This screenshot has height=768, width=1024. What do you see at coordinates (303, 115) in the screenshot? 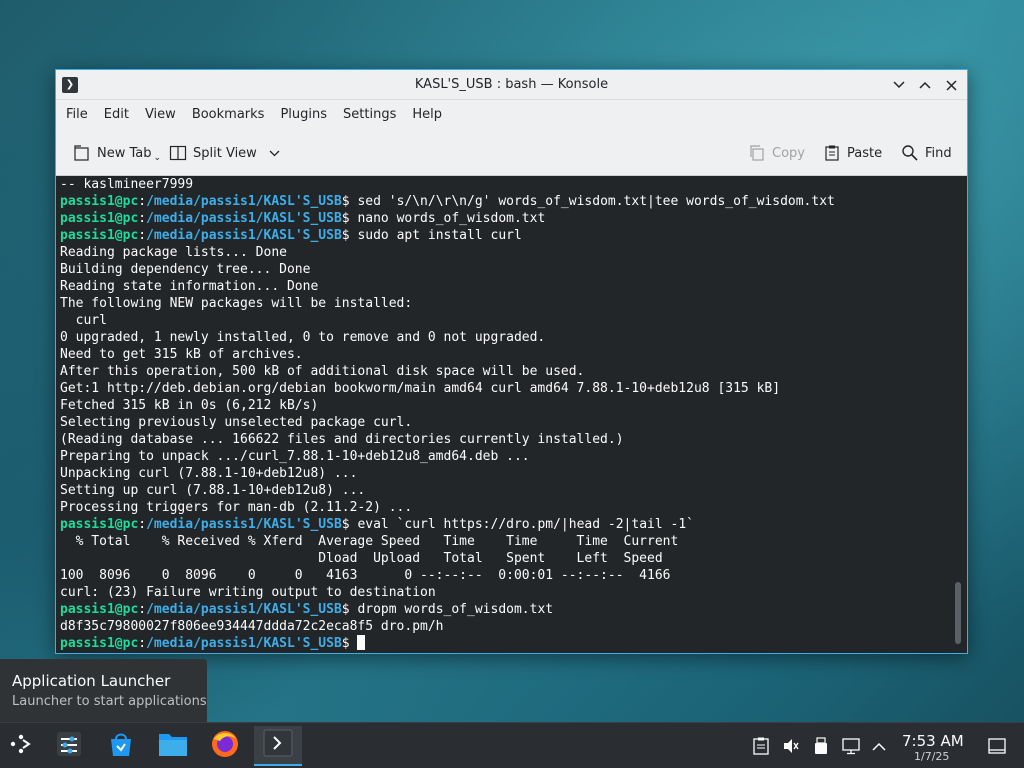
I see `menu-plugins: Plugins` at bounding box center [303, 115].